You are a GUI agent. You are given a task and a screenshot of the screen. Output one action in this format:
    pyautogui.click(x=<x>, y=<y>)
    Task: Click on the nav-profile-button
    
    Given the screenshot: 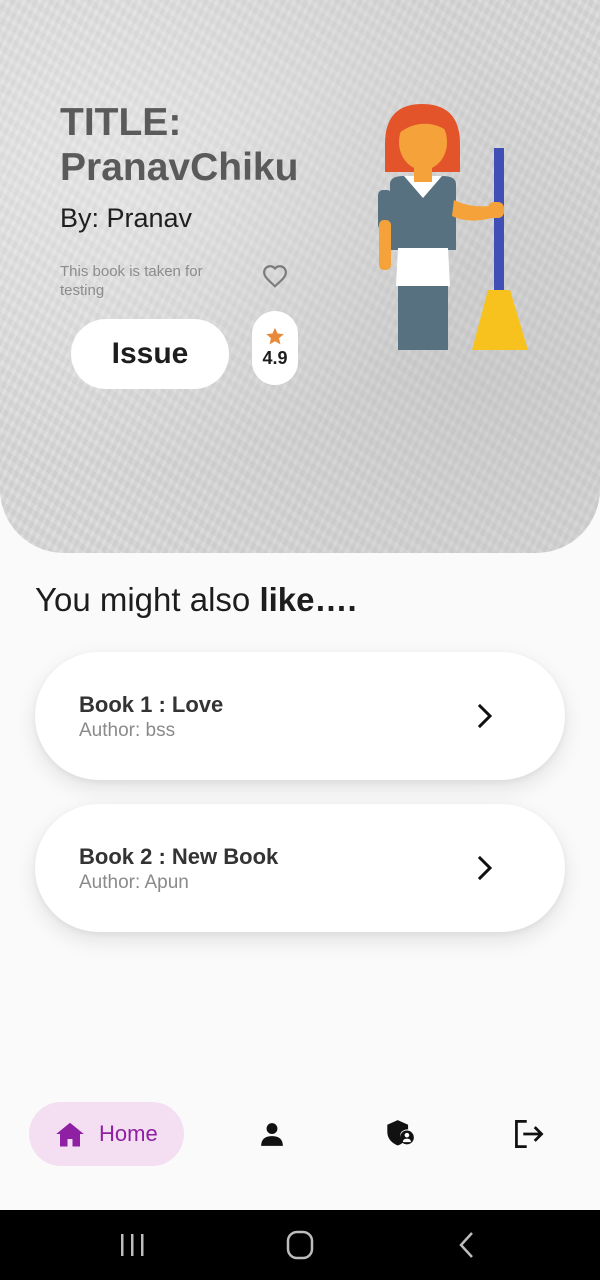 What is the action you would take?
    pyautogui.click(x=272, y=1134)
    